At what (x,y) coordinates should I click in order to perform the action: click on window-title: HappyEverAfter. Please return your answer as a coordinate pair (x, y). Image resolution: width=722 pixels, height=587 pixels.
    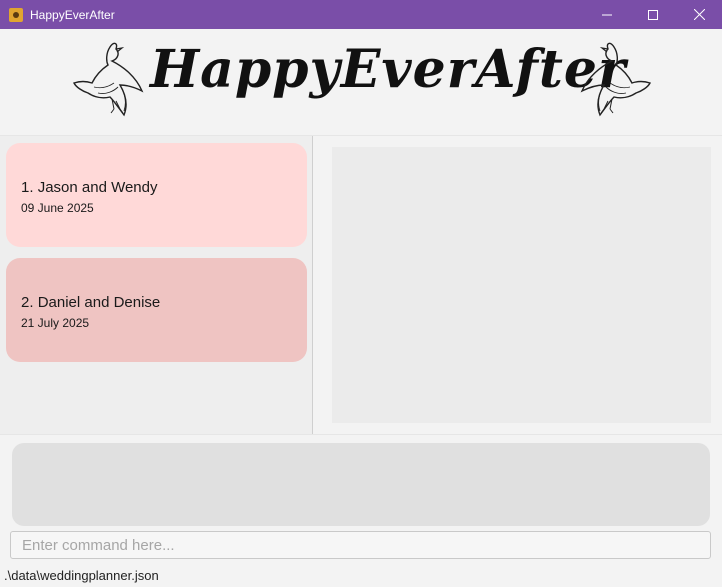
    Looking at the image, I should click on (72, 14).